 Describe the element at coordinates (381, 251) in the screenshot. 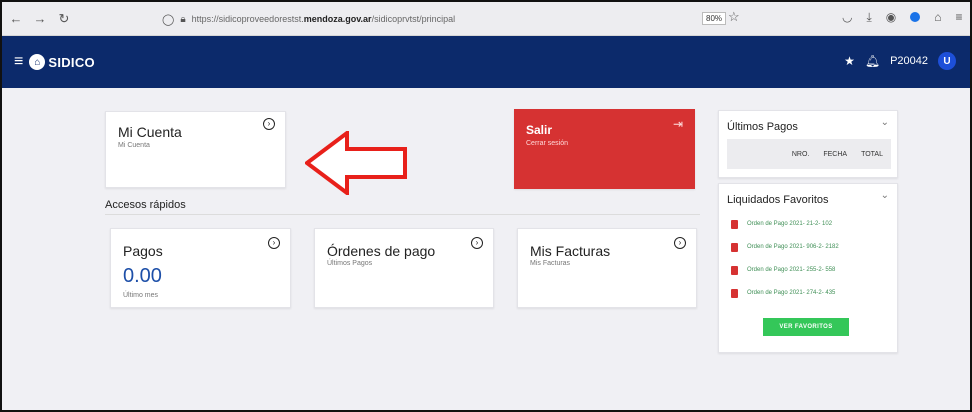

I see `ordenes-title: Órdenes de pago` at that location.